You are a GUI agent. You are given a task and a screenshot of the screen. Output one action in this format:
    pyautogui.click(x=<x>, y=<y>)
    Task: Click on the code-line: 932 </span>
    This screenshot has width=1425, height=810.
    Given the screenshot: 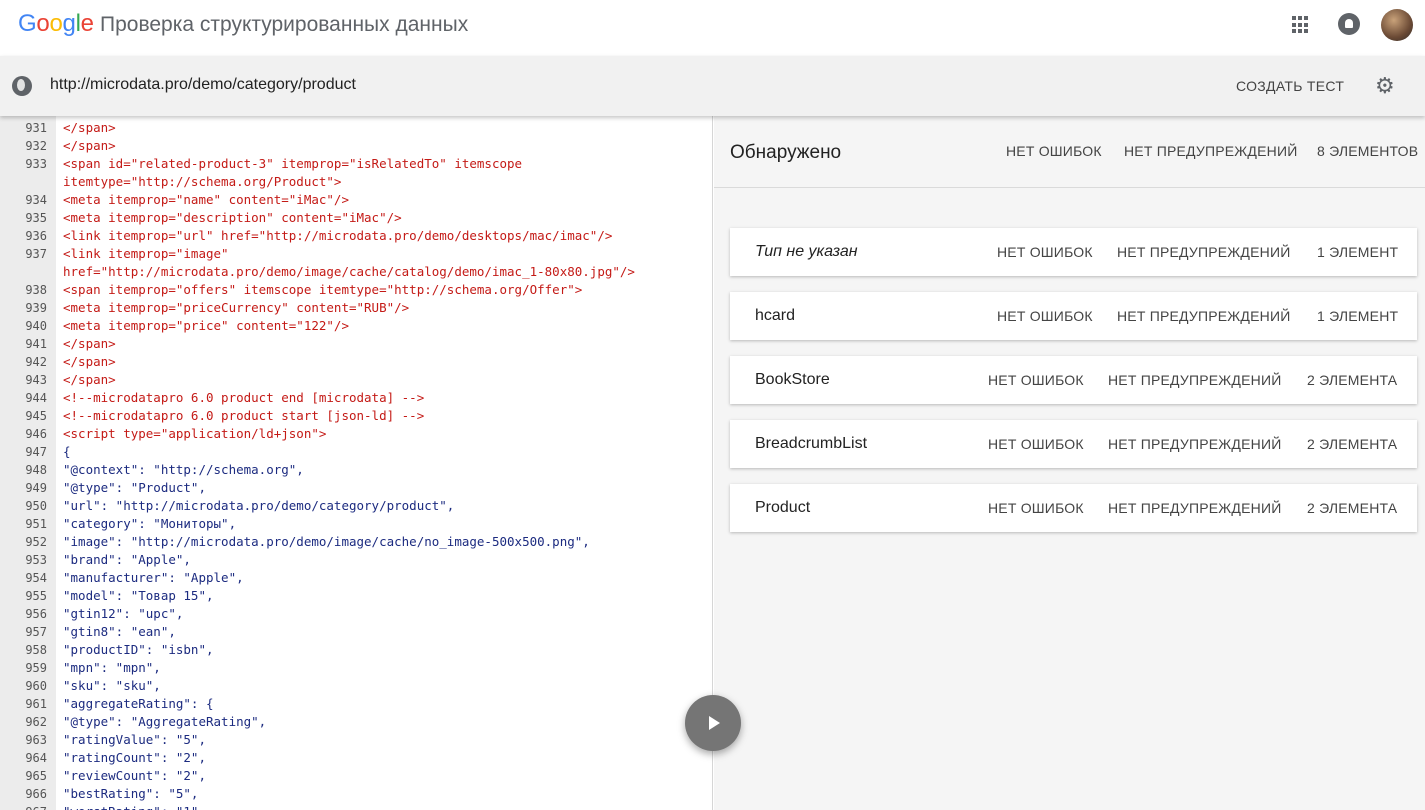 What is the action you would take?
    pyautogui.click(x=356, y=146)
    